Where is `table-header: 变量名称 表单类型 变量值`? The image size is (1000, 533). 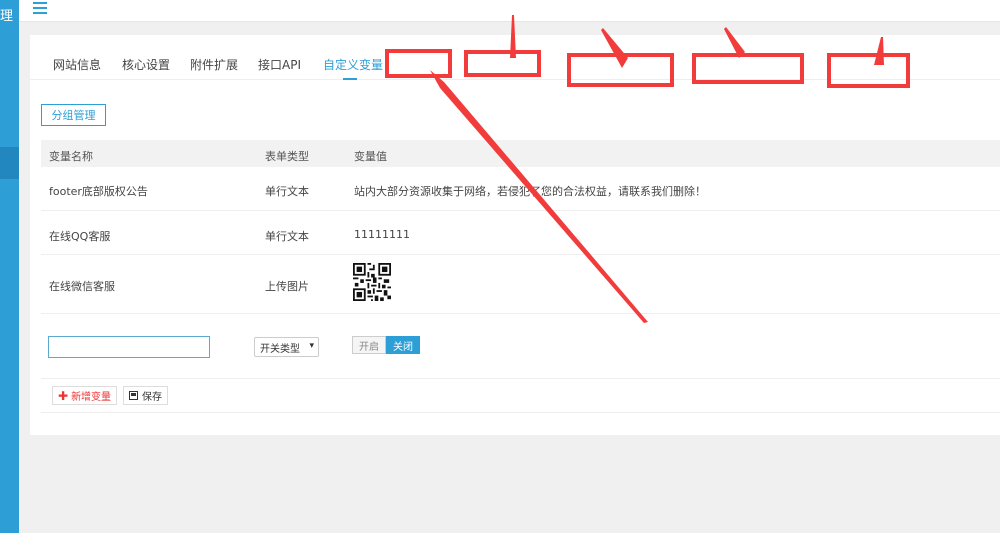
table-header: 变量名称 表单类型 变量值 is located at coordinates (520, 153).